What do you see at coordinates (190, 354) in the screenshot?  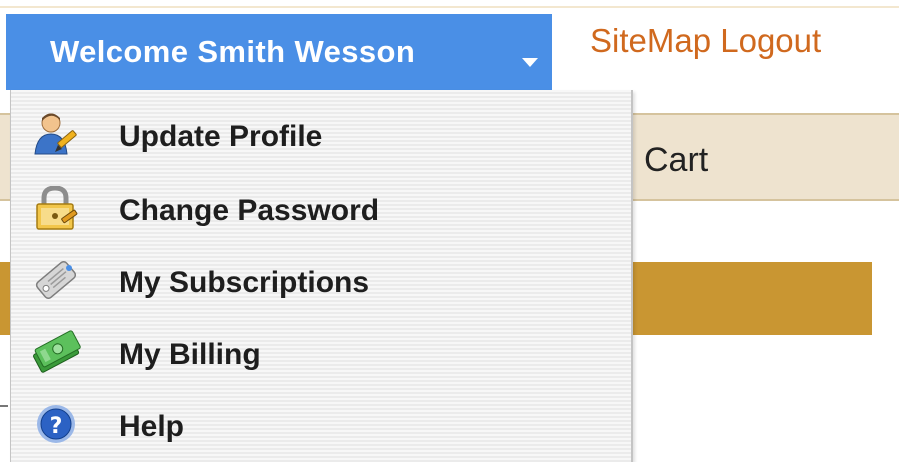 I see `menu-item-label: My Billing` at bounding box center [190, 354].